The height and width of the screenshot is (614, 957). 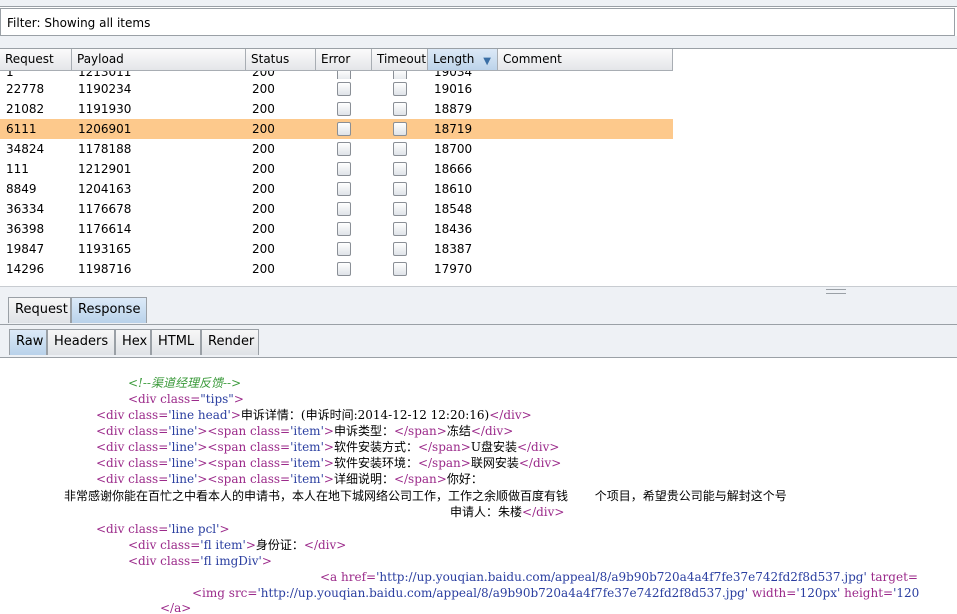 I want to click on column-header-comment: Comment, so click(x=585, y=60).